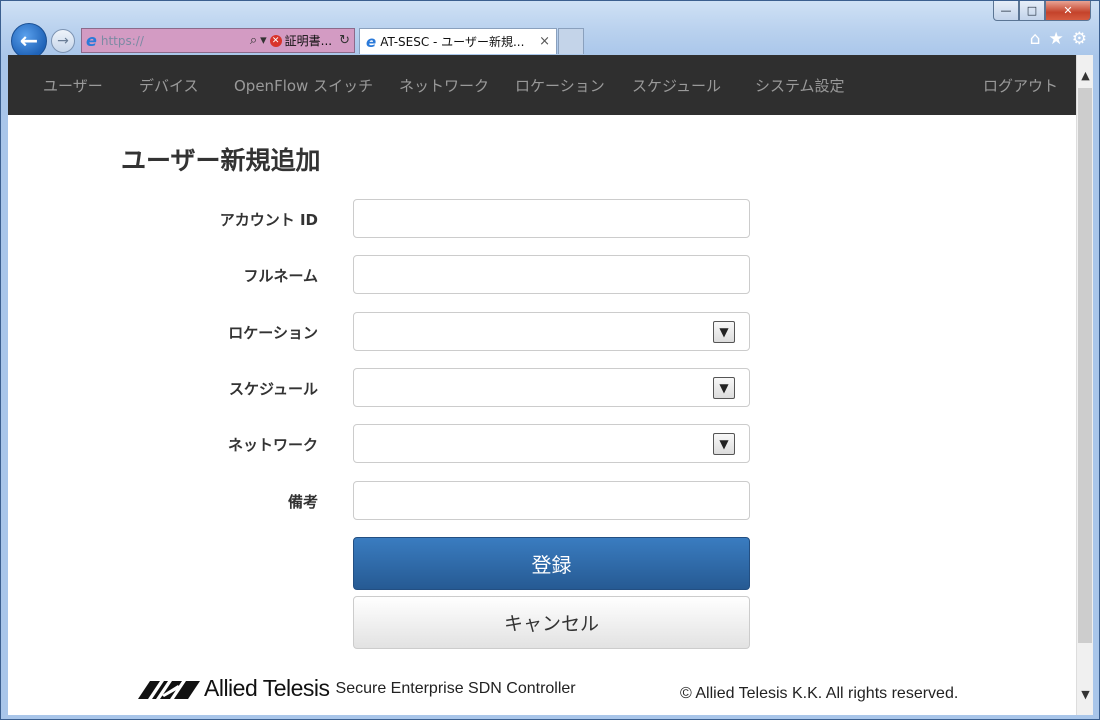 This screenshot has width=1100, height=720. I want to click on form-row-account-id: アカウント ID, so click(388, 219).